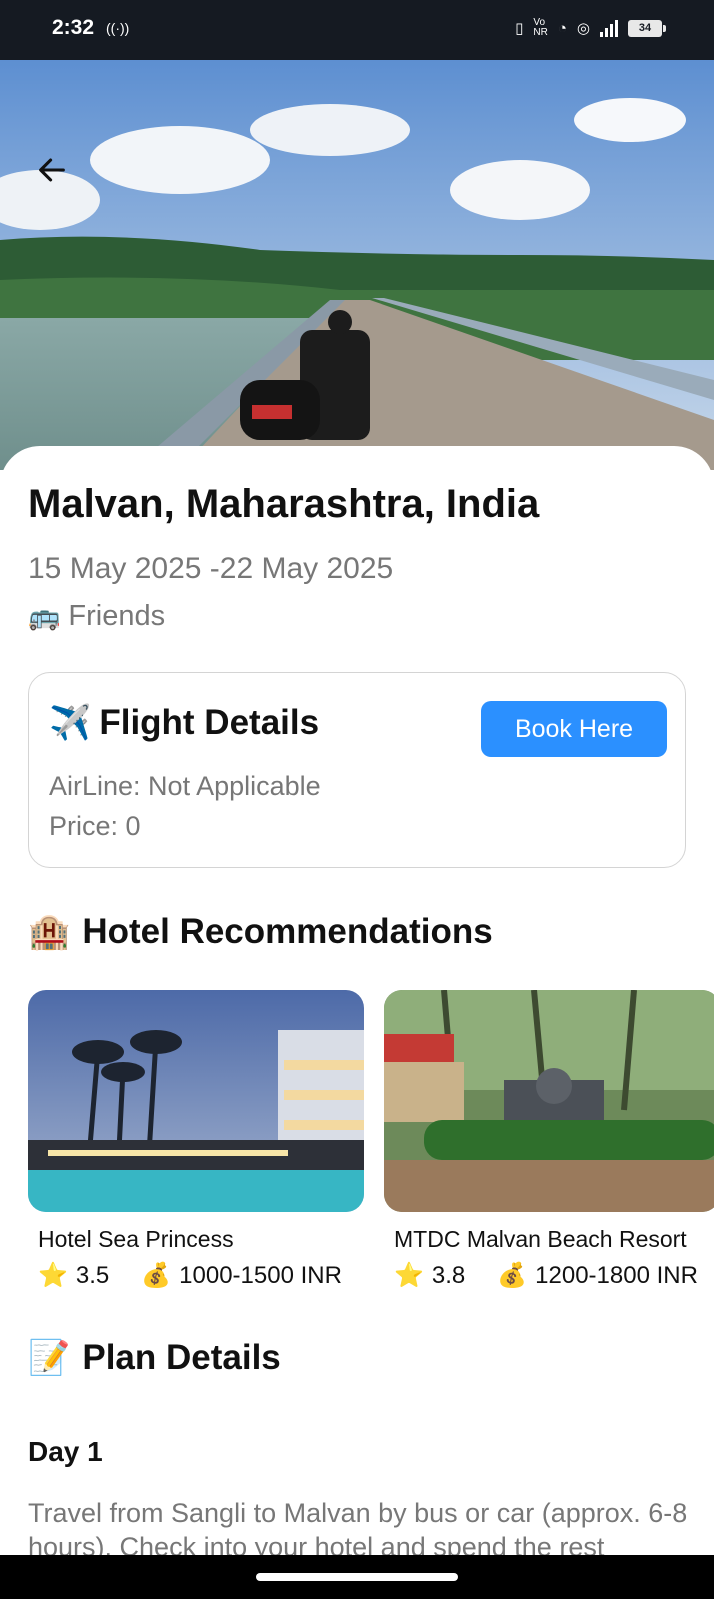 The width and height of the screenshot is (714, 1599). Describe the element at coordinates (540, 1239) in the screenshot. I see `hotel-name: MTDC Malvan Beach Resort` at that location.